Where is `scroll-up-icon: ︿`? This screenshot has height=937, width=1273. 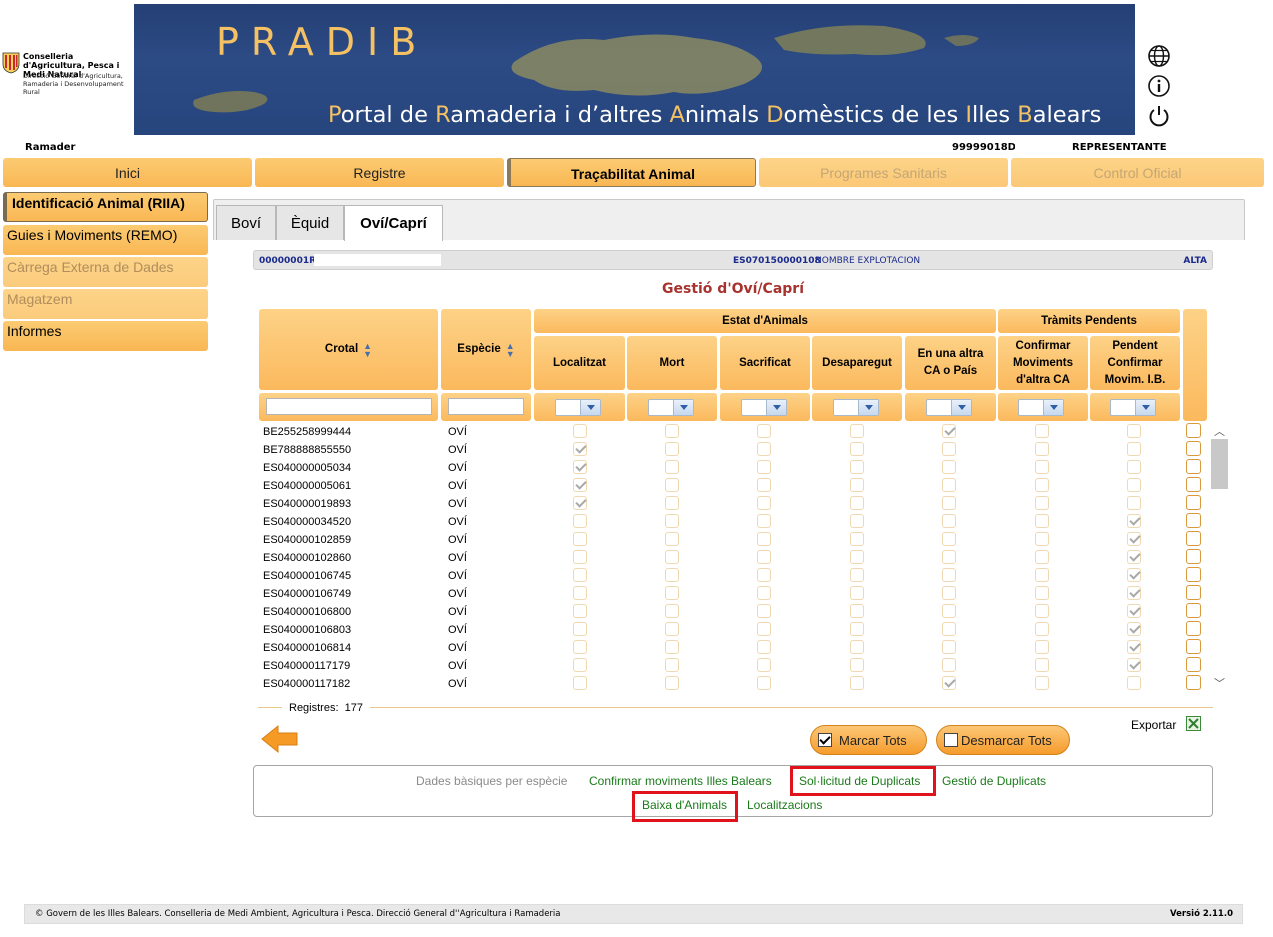
scroll-up-icon: ︿ is located at coordinates (1219, 431).